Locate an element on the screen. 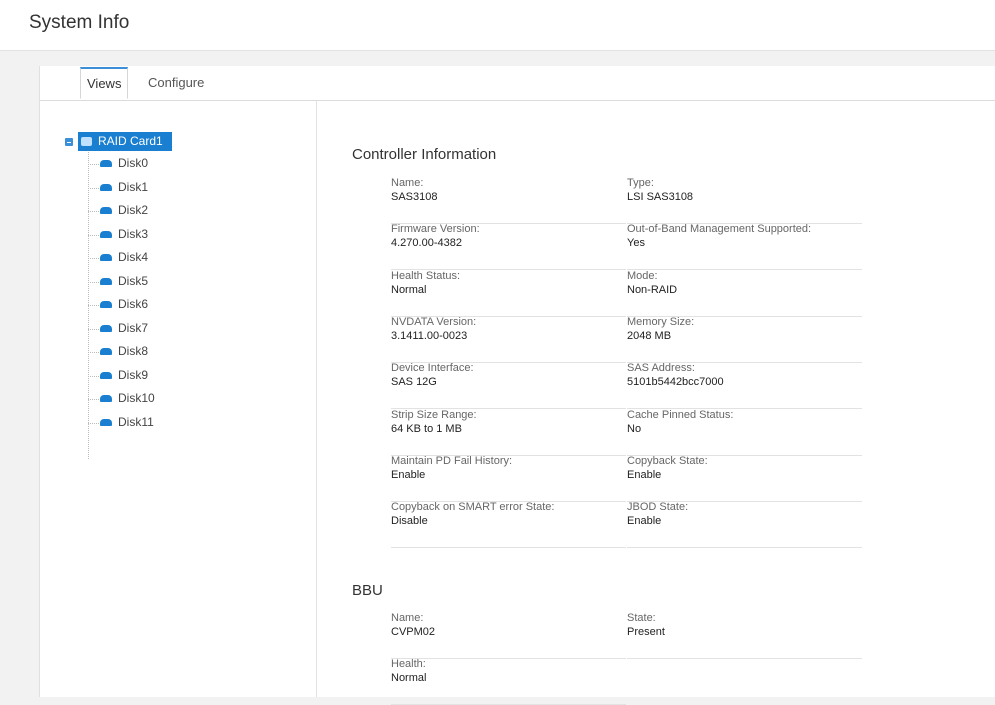  info-field: Maintain PD Fail History: Enable is located at coordinates (508, 478).